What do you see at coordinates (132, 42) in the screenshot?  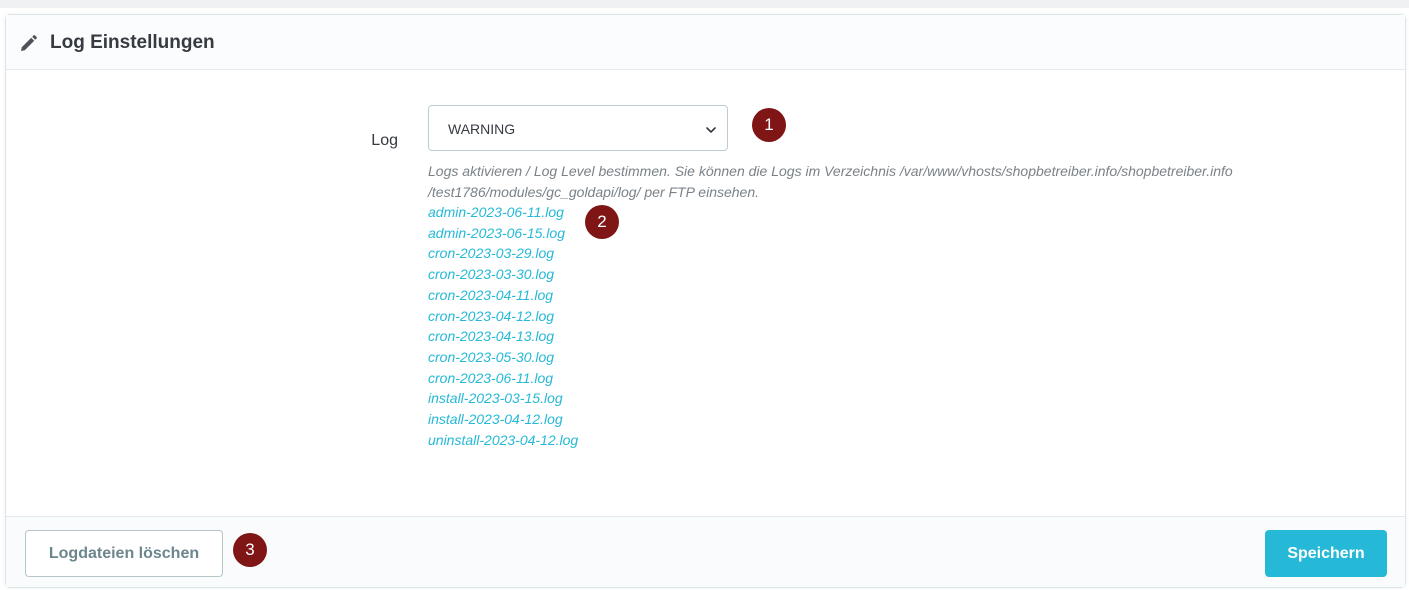 I see `panel-title: Log Einstellungen` at bounding box center [132, 42].